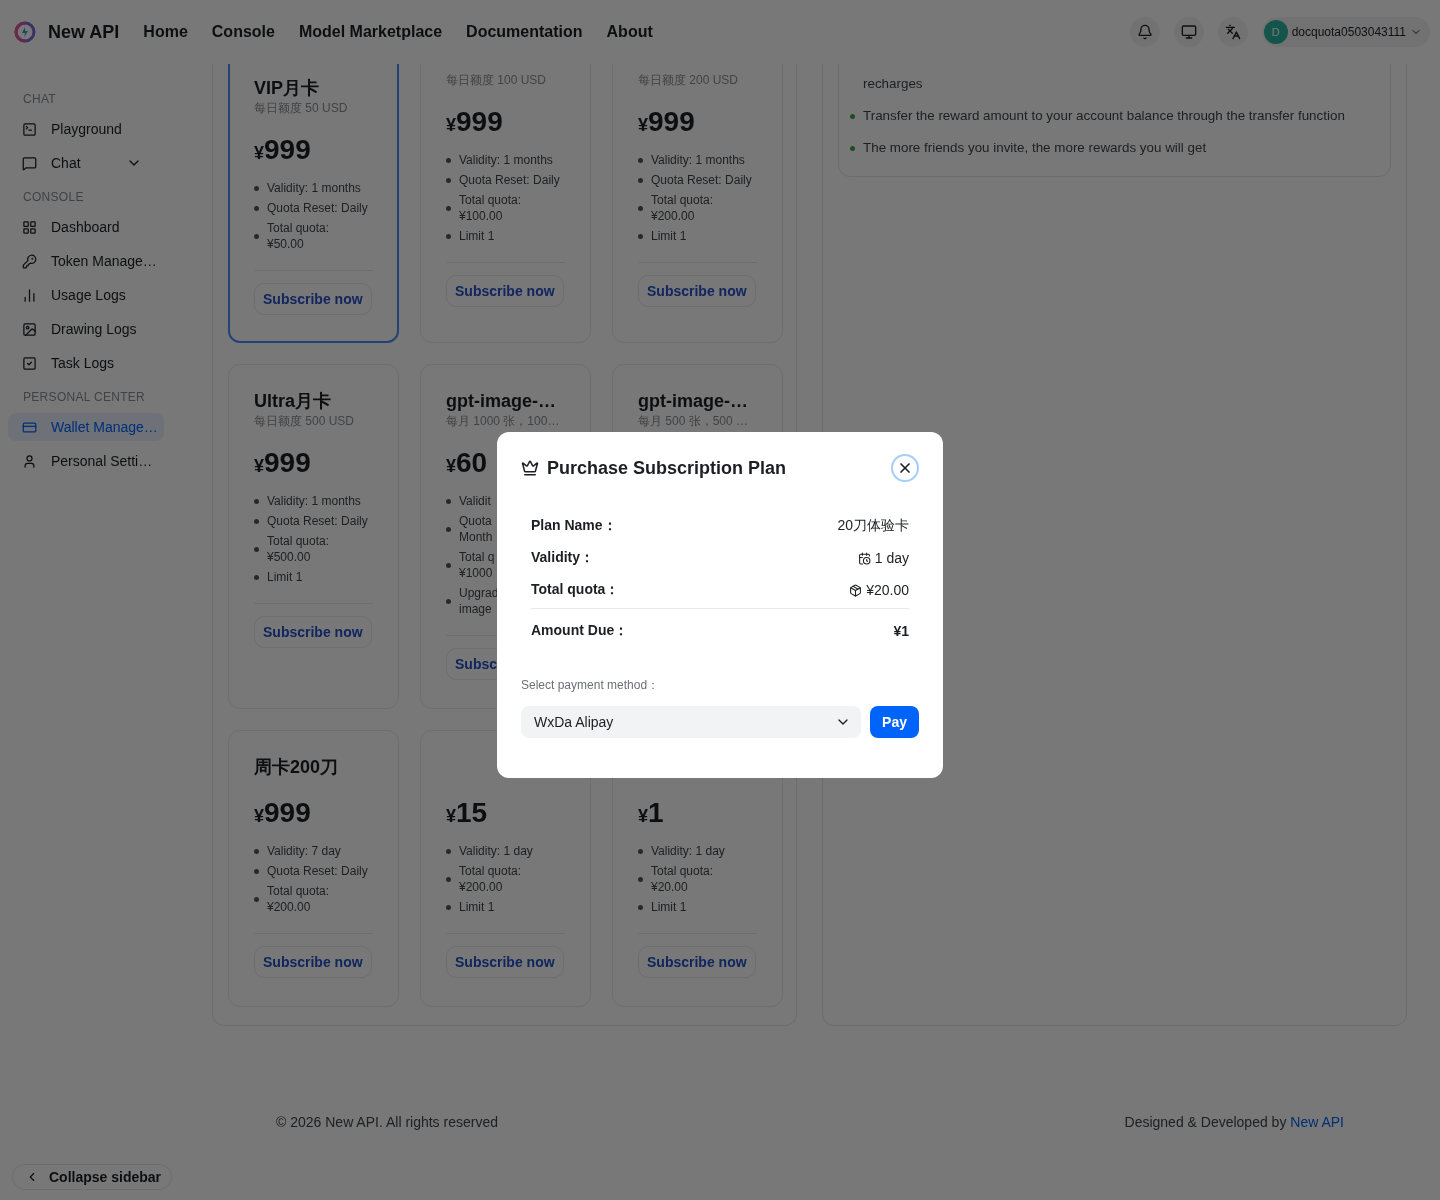 The image size is (1440, 1200). Describe the element at coordinates (688, 851) in the screenshot. I see `plan-feature: Validity: 1 day` at that location.